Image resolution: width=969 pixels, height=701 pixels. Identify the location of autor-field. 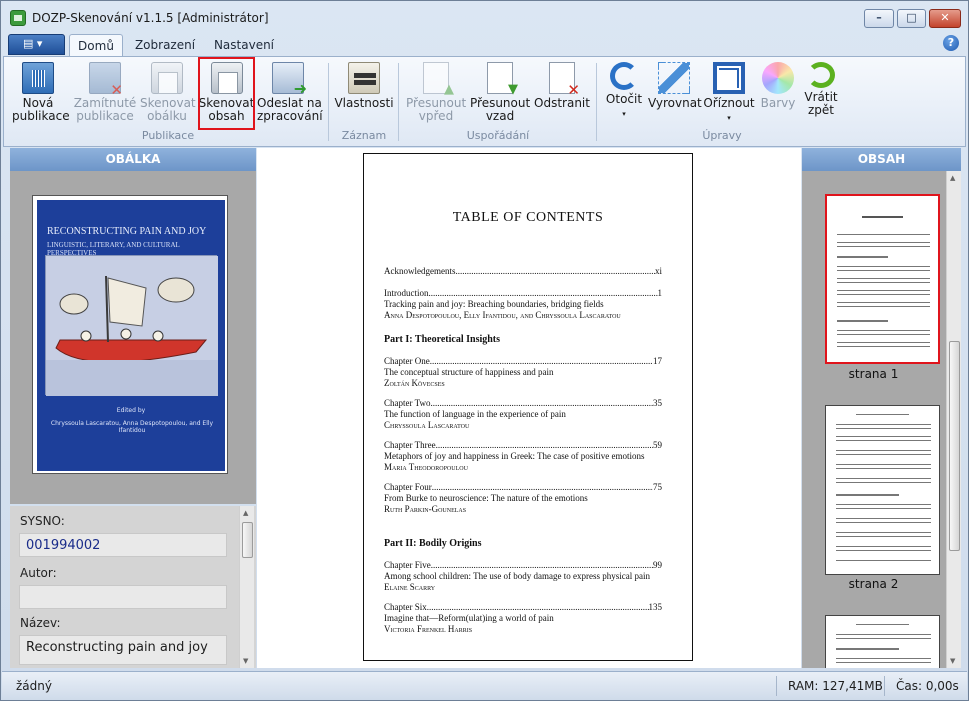
(123, 597).